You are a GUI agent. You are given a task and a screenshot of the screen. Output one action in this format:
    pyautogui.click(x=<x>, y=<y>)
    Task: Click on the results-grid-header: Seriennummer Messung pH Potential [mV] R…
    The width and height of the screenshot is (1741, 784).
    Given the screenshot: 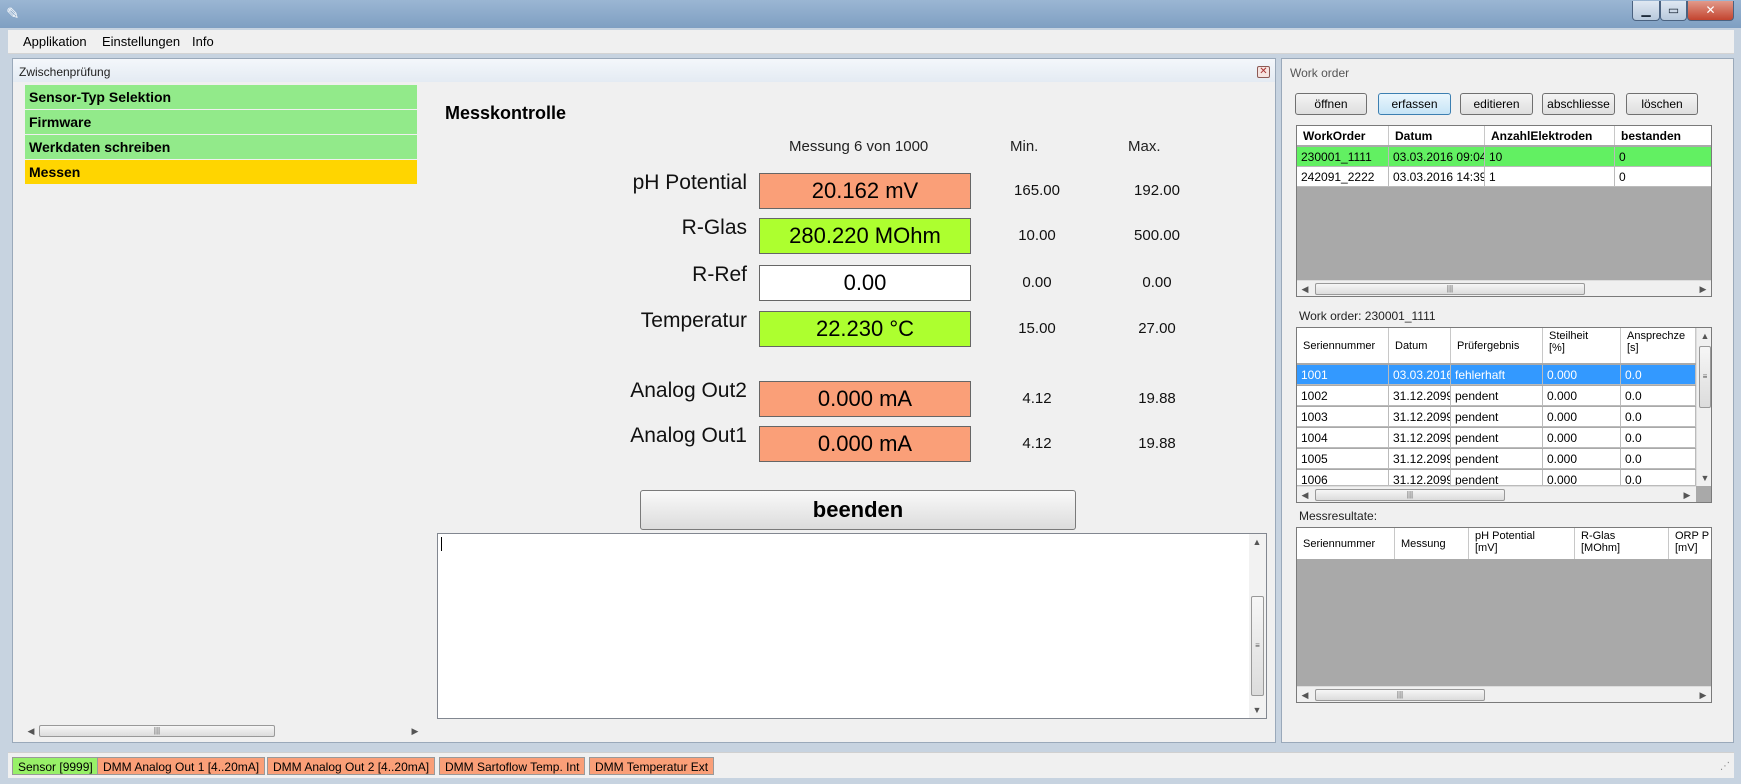 What is the action you would take?
    pyautogui.click(x=1504, y=544)
    